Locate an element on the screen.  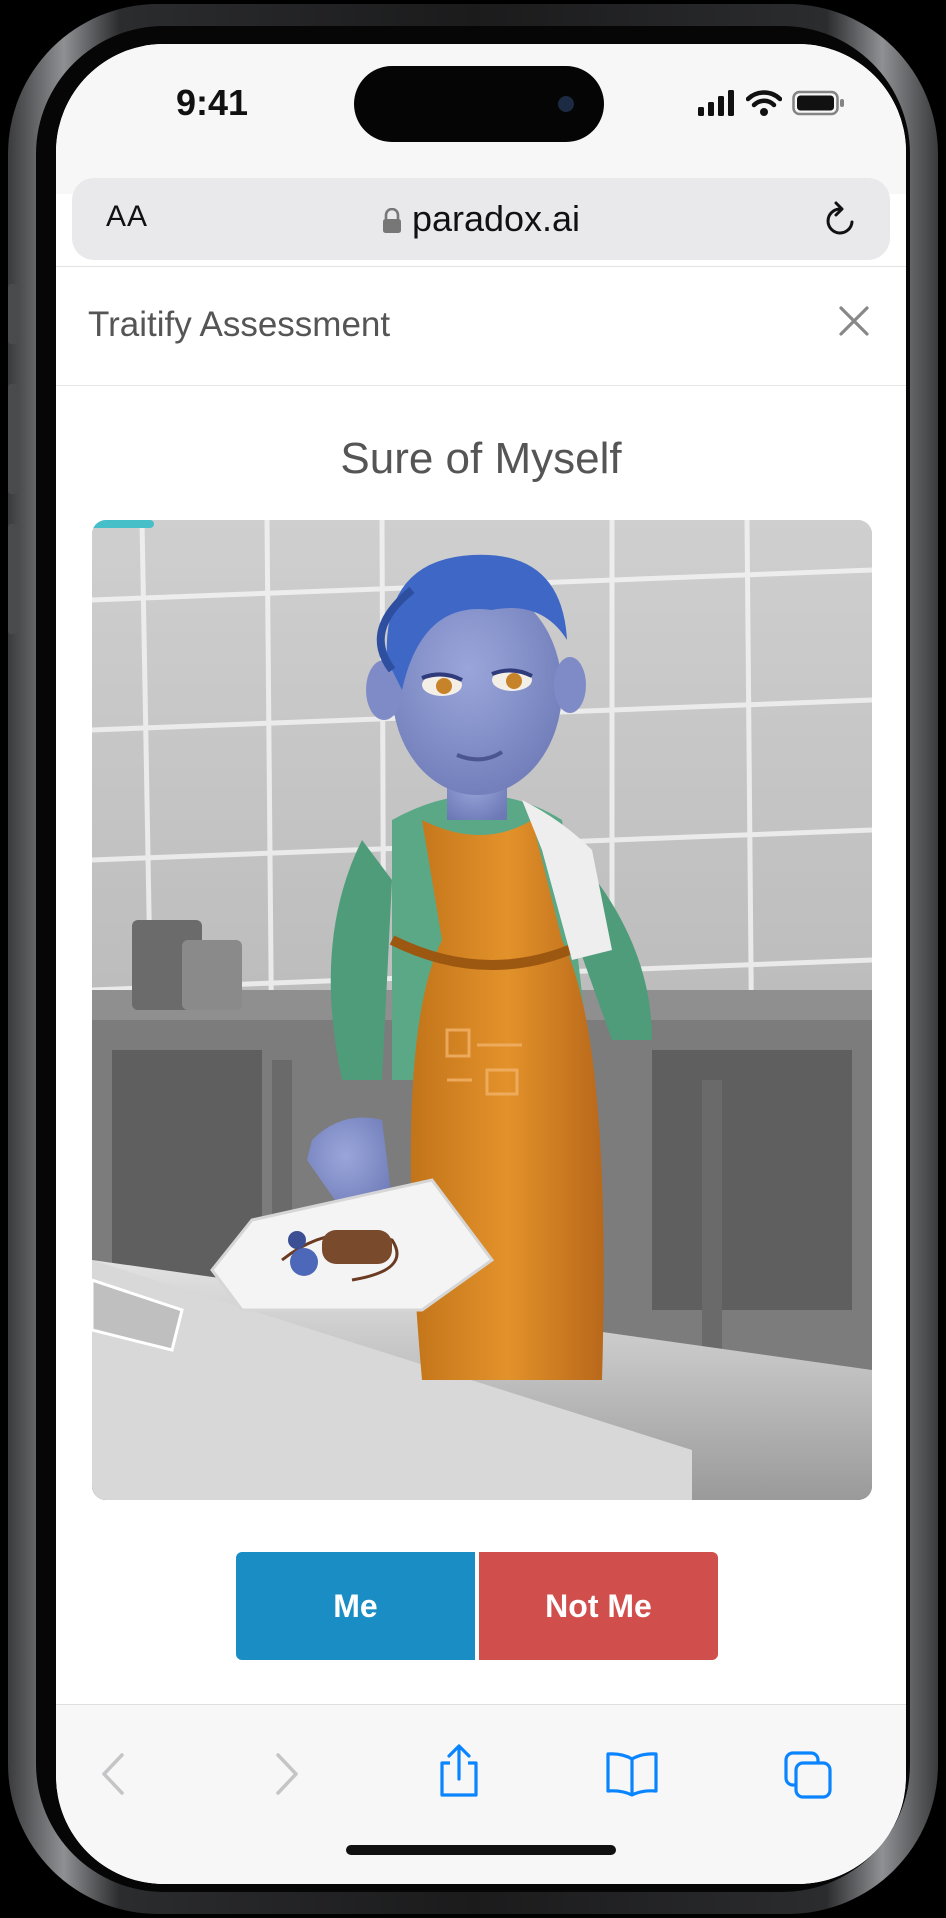
dynamic-island is located at coordinates (479, 104).